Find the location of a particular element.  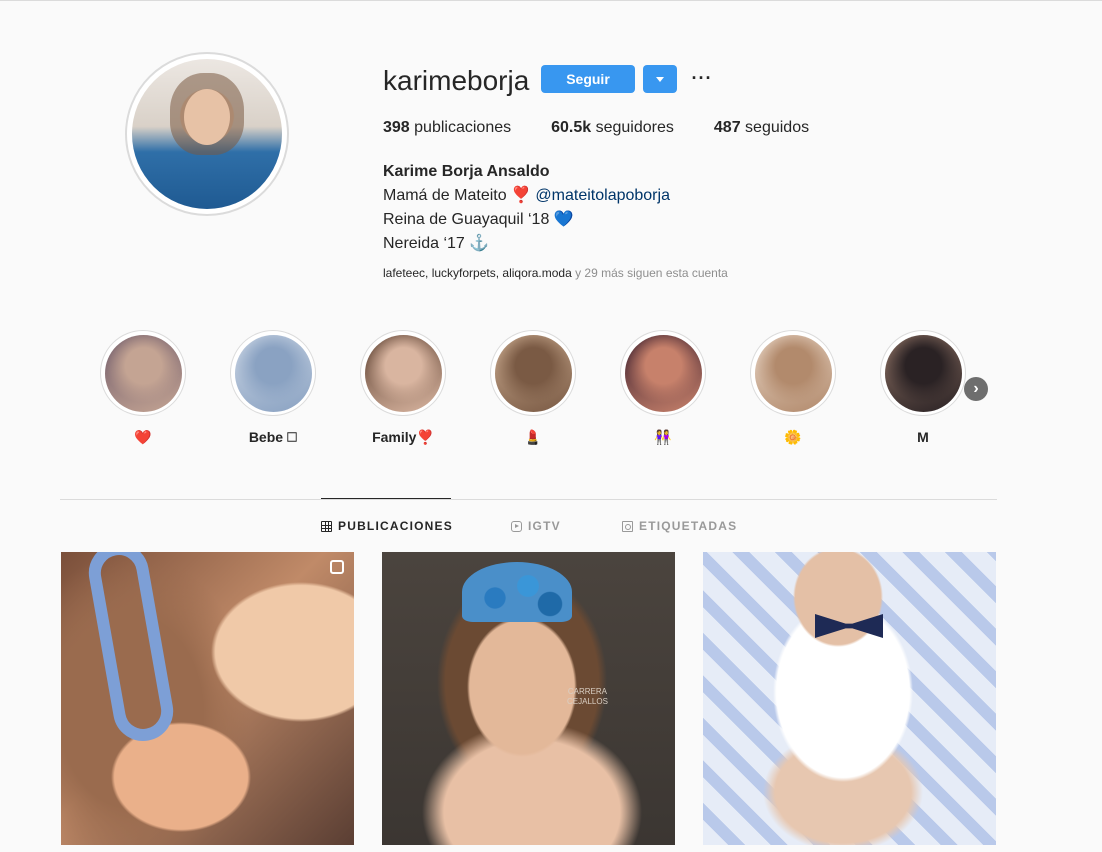

profile-avatar is located at coordinates (207, 134).